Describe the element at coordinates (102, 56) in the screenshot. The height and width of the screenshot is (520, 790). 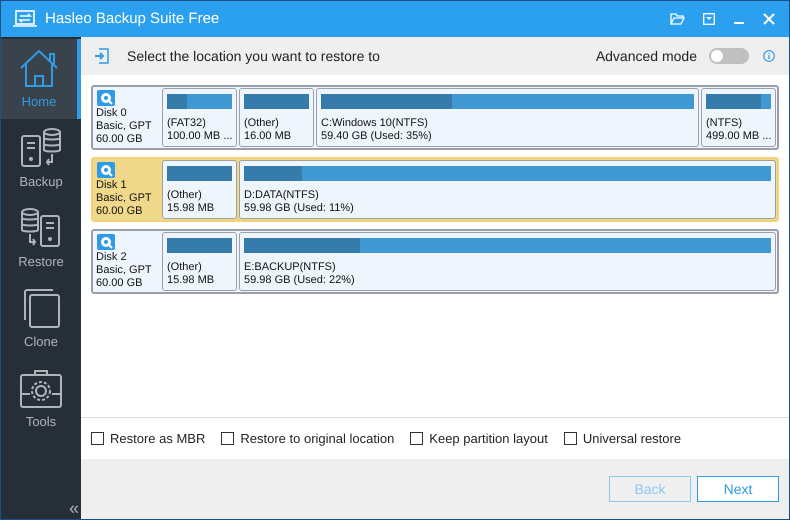
I see `restore-arrow-icon` at that location.